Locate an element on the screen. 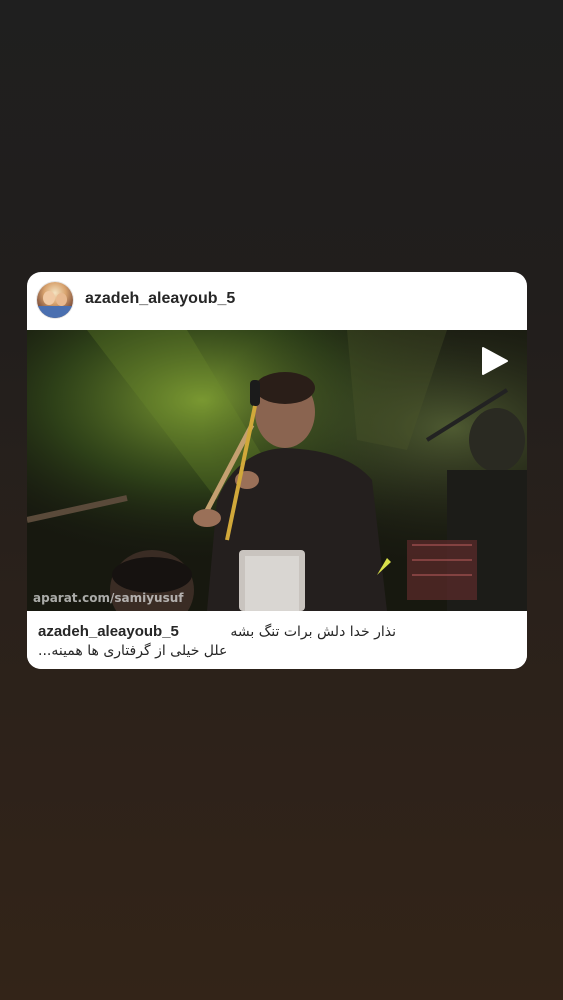 This screenshot has width=563, height=1000. post-header: azadeh_aleayoub_5 is located at coordinates (277, 301).